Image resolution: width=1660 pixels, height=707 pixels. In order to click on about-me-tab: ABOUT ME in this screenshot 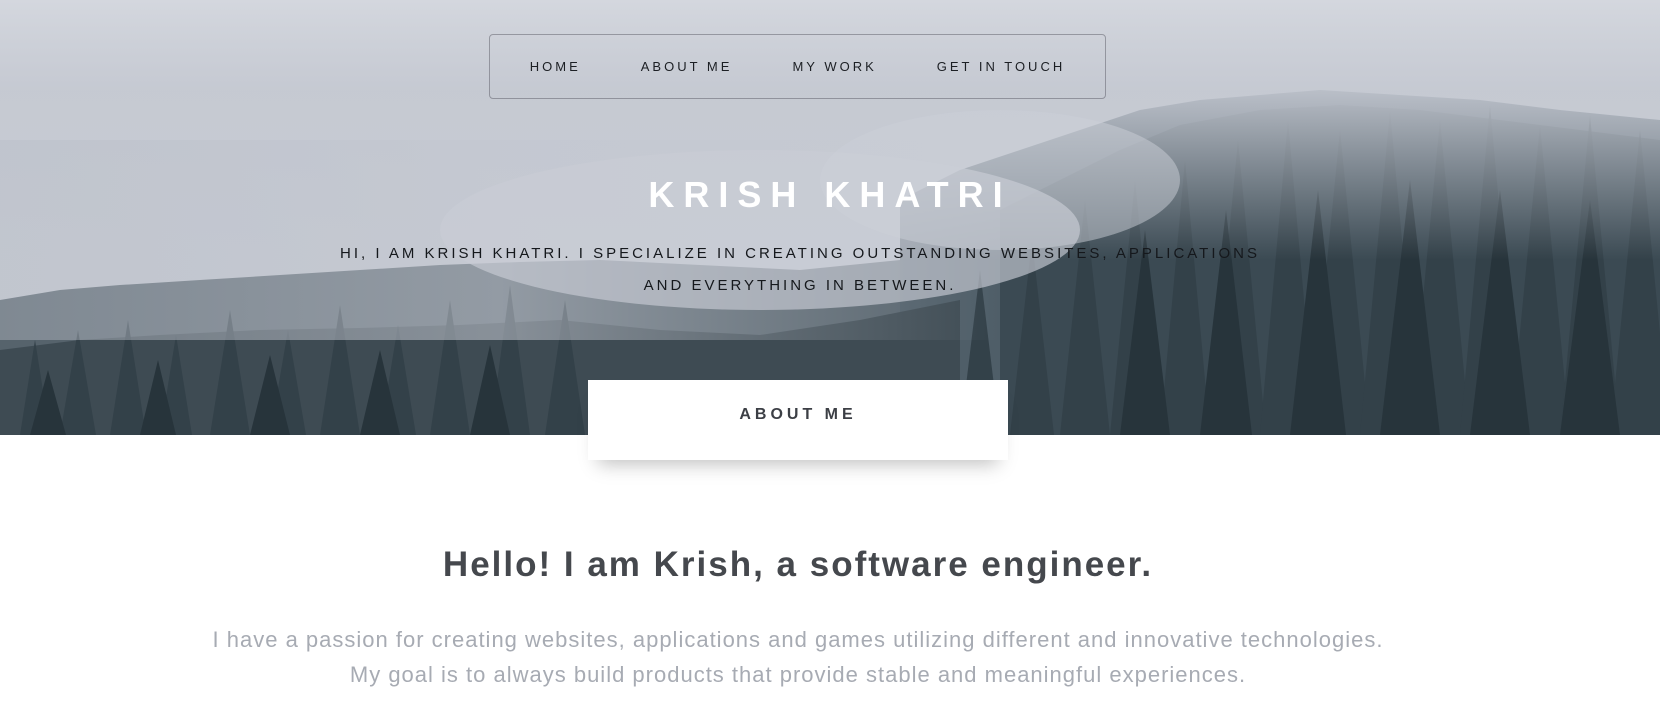, I will do `click(798, 420)`.